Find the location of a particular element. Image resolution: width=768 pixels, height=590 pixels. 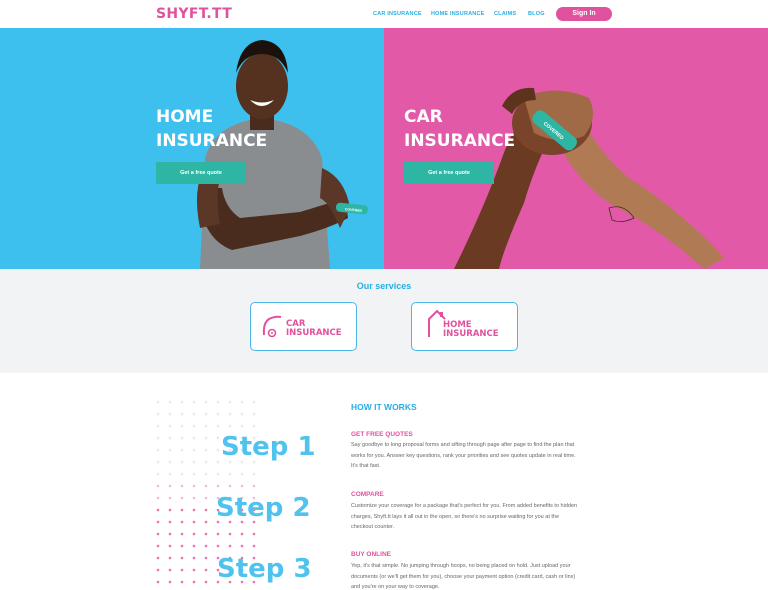

nav-blog: BLOG is located at coordinates (536, 14).